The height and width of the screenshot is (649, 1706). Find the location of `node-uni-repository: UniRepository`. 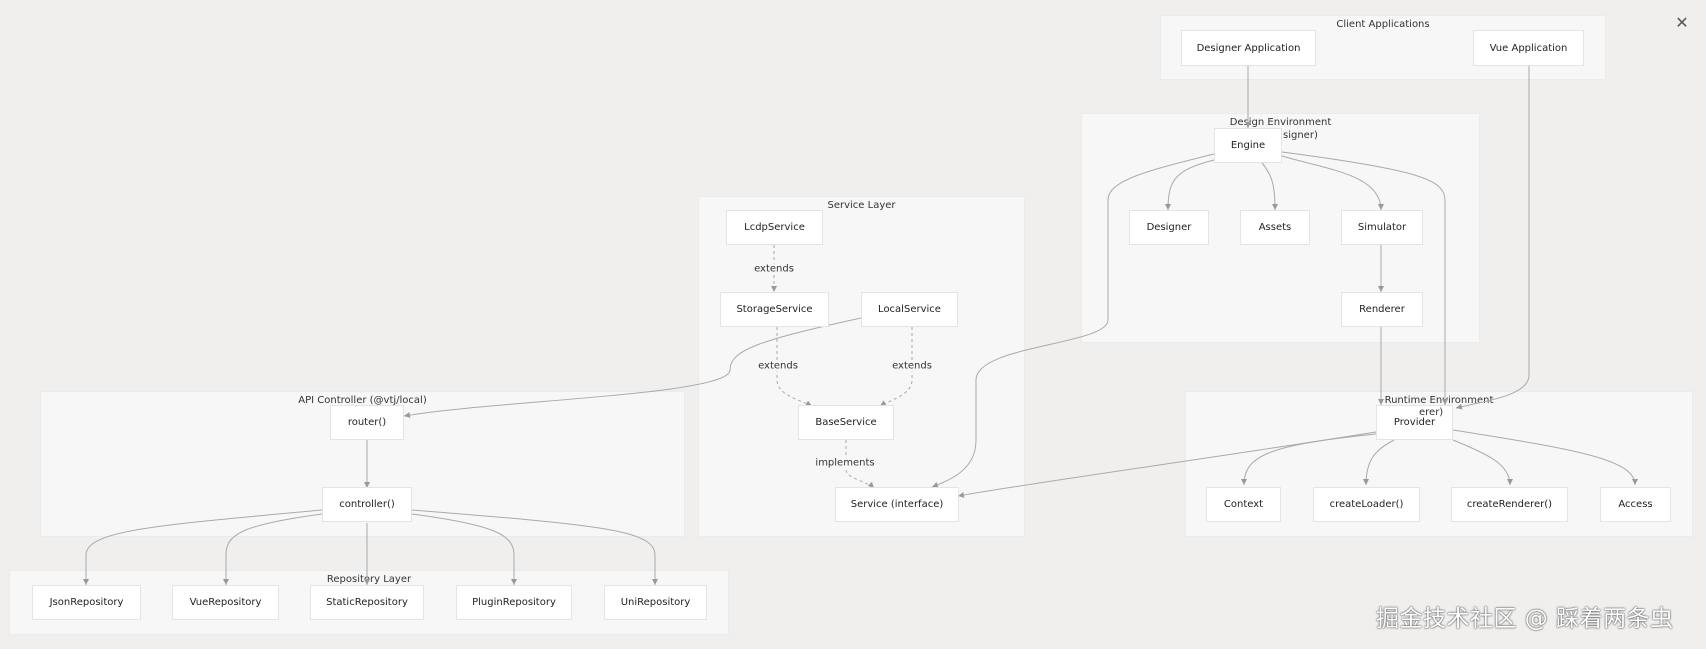

node-uni-repository: UniRepository is located at coordinates (655, 602).